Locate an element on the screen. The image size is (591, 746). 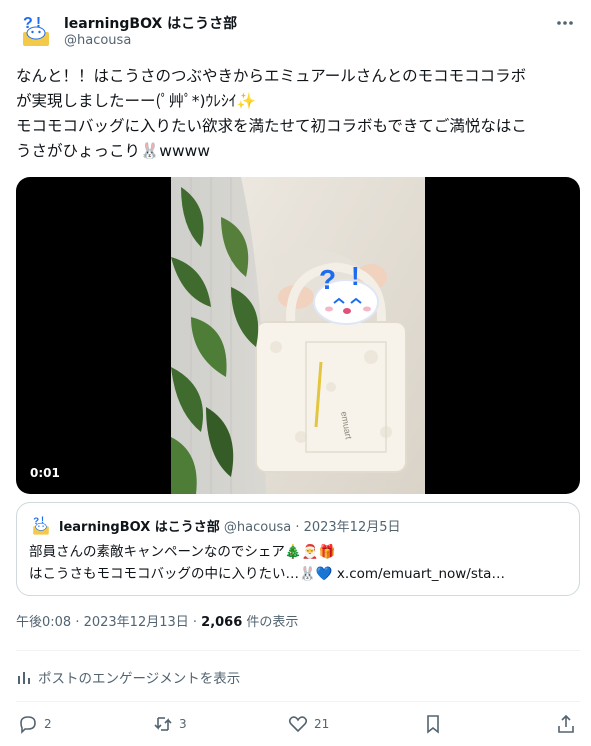
quoted-author-name: learningBOX はこうさ部 is located at coordinates (139, 527).